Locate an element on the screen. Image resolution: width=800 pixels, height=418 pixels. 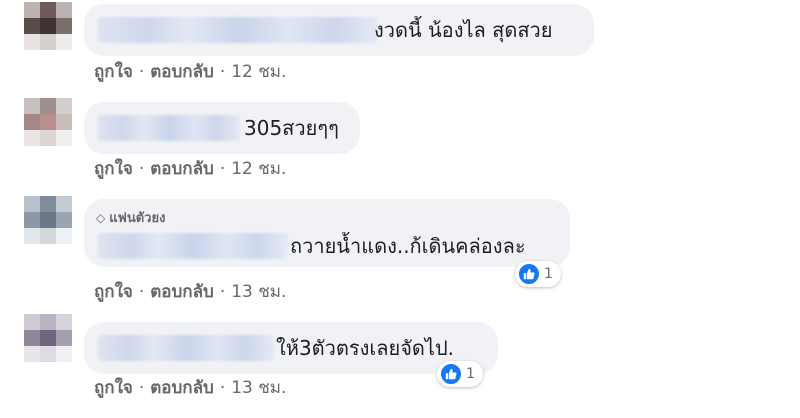
comment-text: งวดนี้ น้องไล สุดสวย is located at coordinates (463, 30).